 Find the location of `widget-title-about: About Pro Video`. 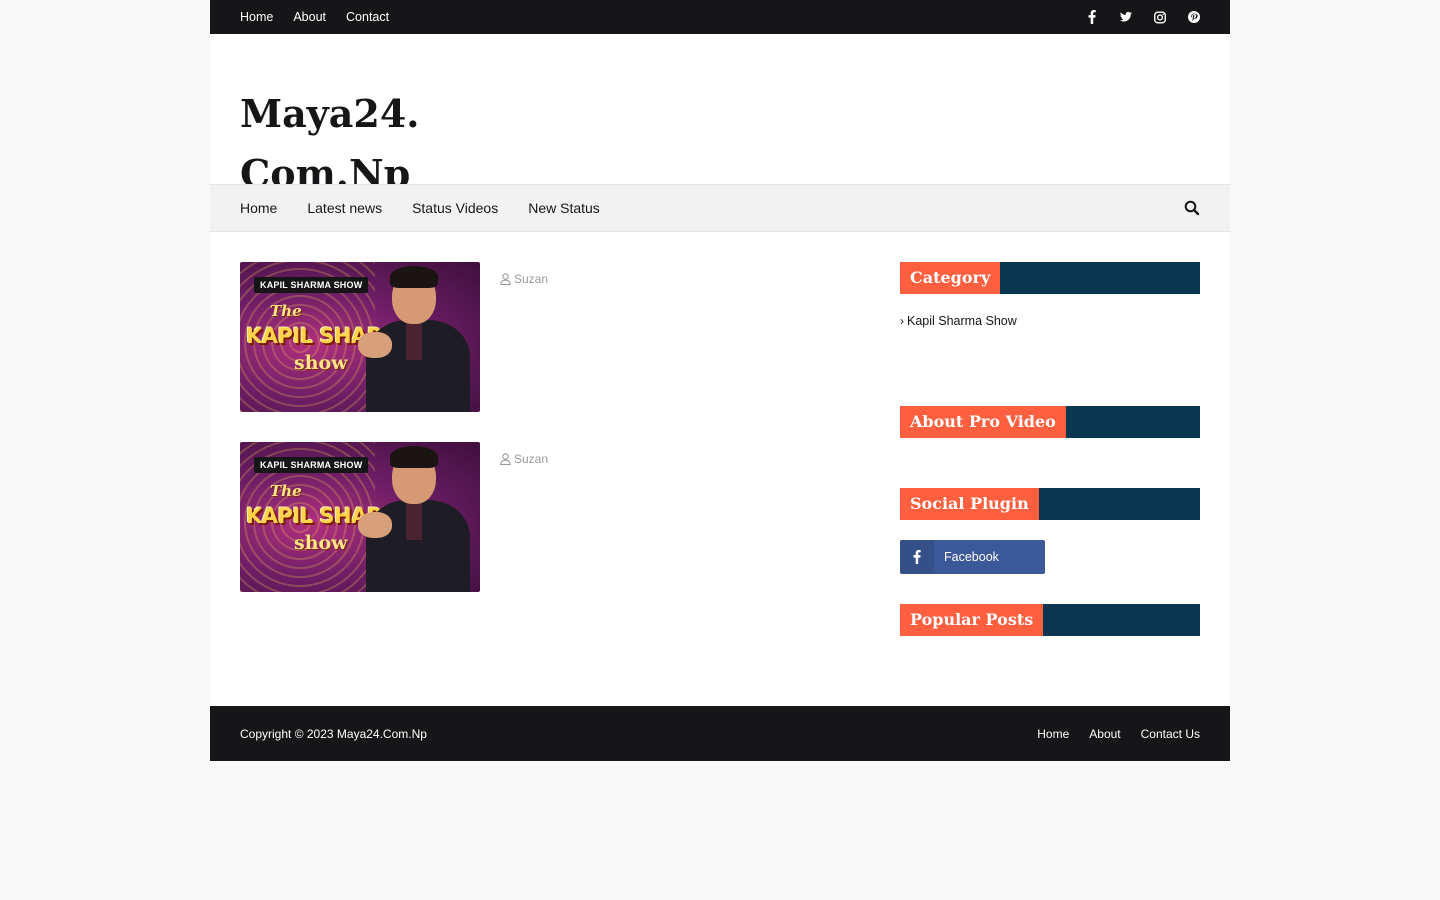

widget-title-about: About Pro Video is located at coordinates (1050, 422).